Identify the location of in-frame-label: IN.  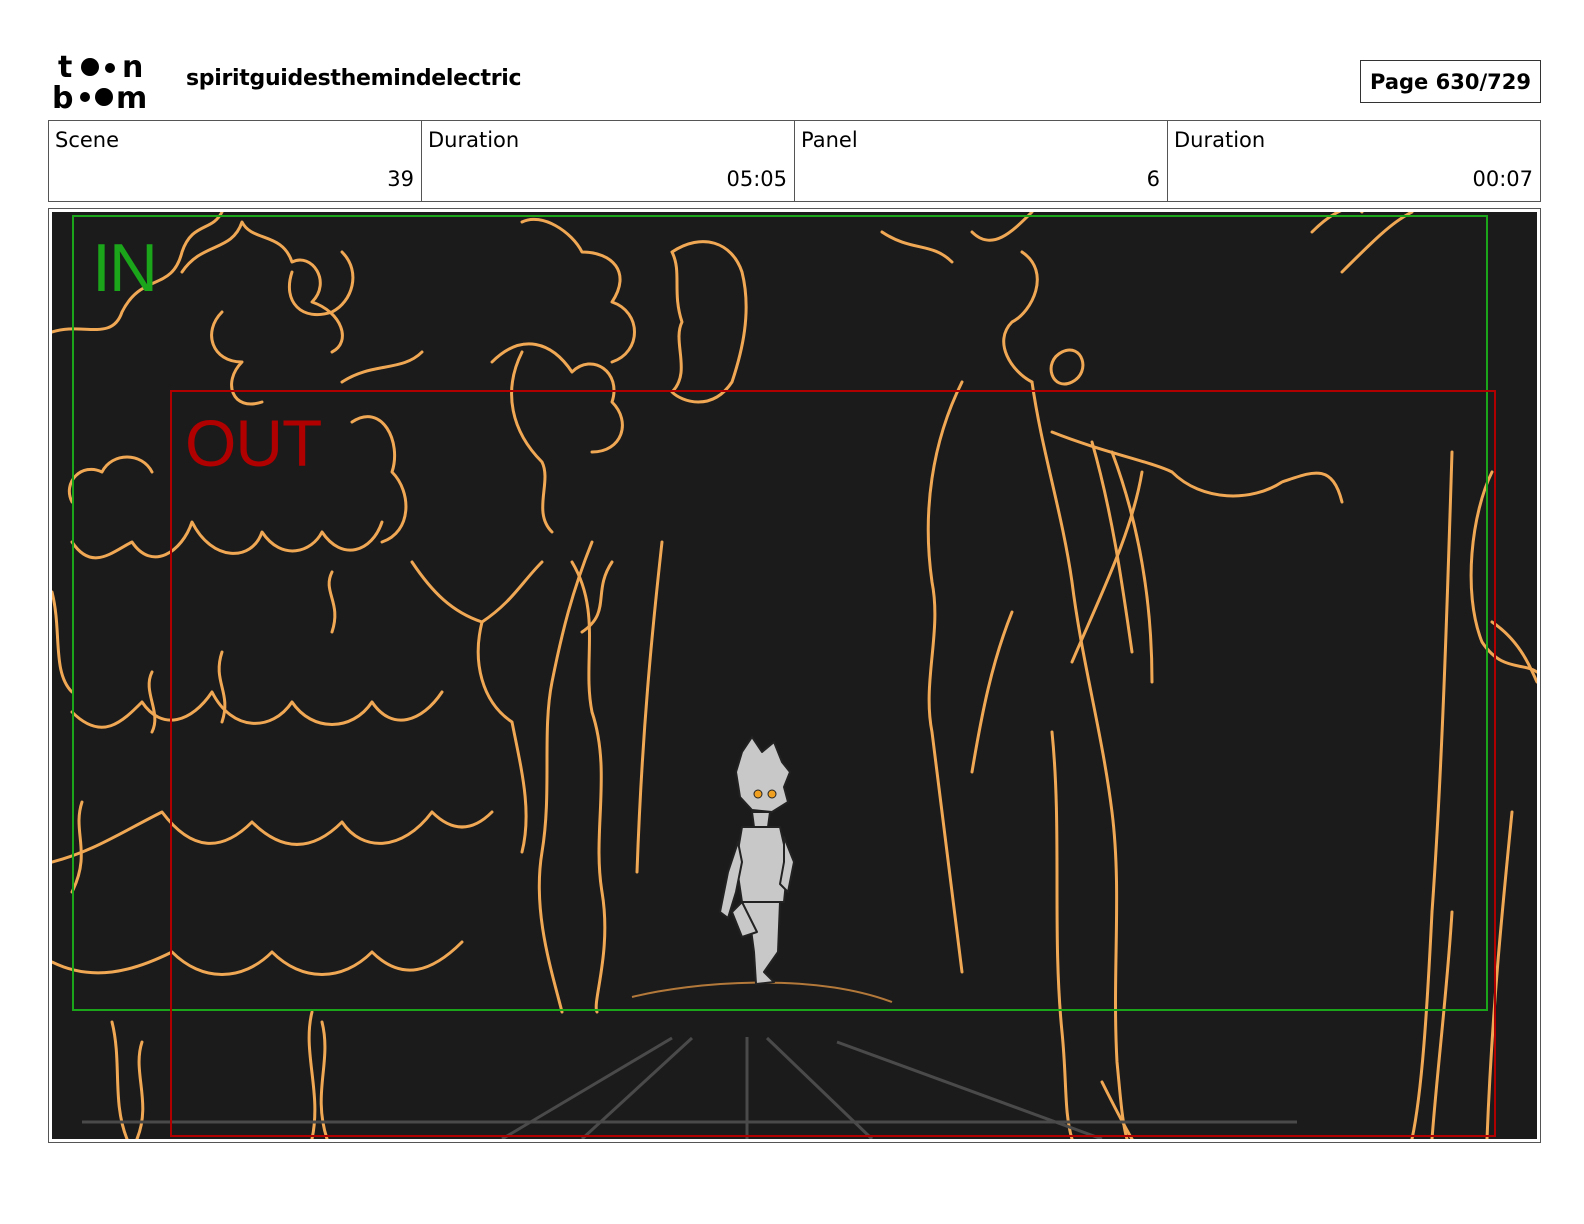
(125, 268).